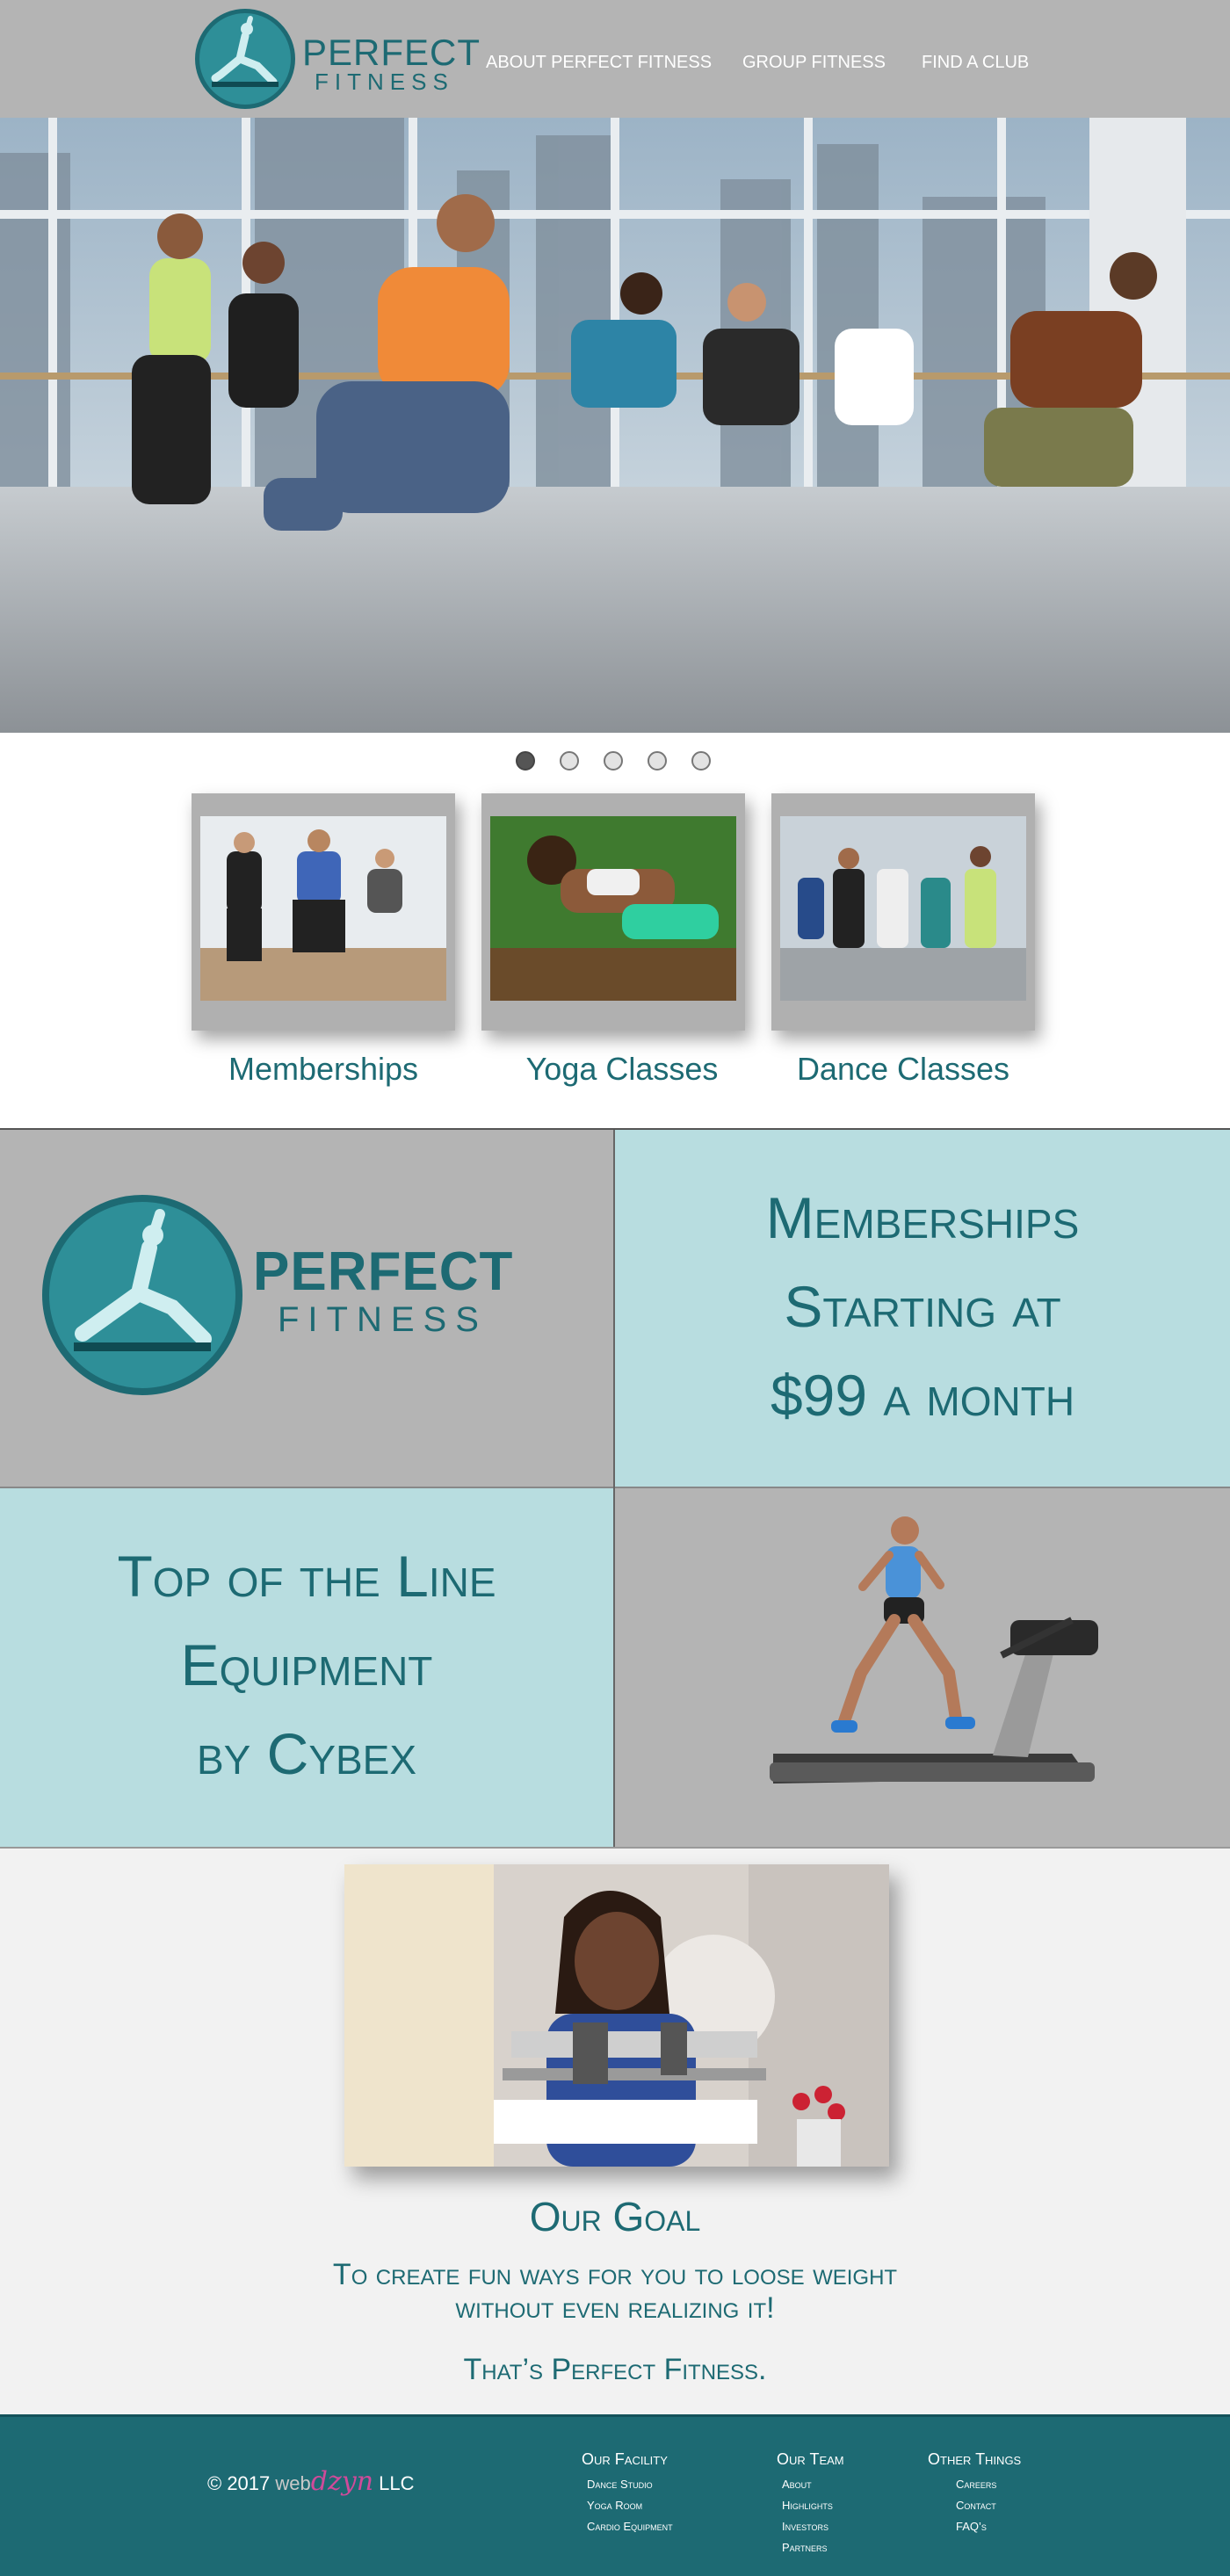 This screenshot has height=2576, width=1230. What do you see at coordinates (922, 1395) in the screenshot?
I see `promo-price: $99 a month` at bounding box center [922, 1395].